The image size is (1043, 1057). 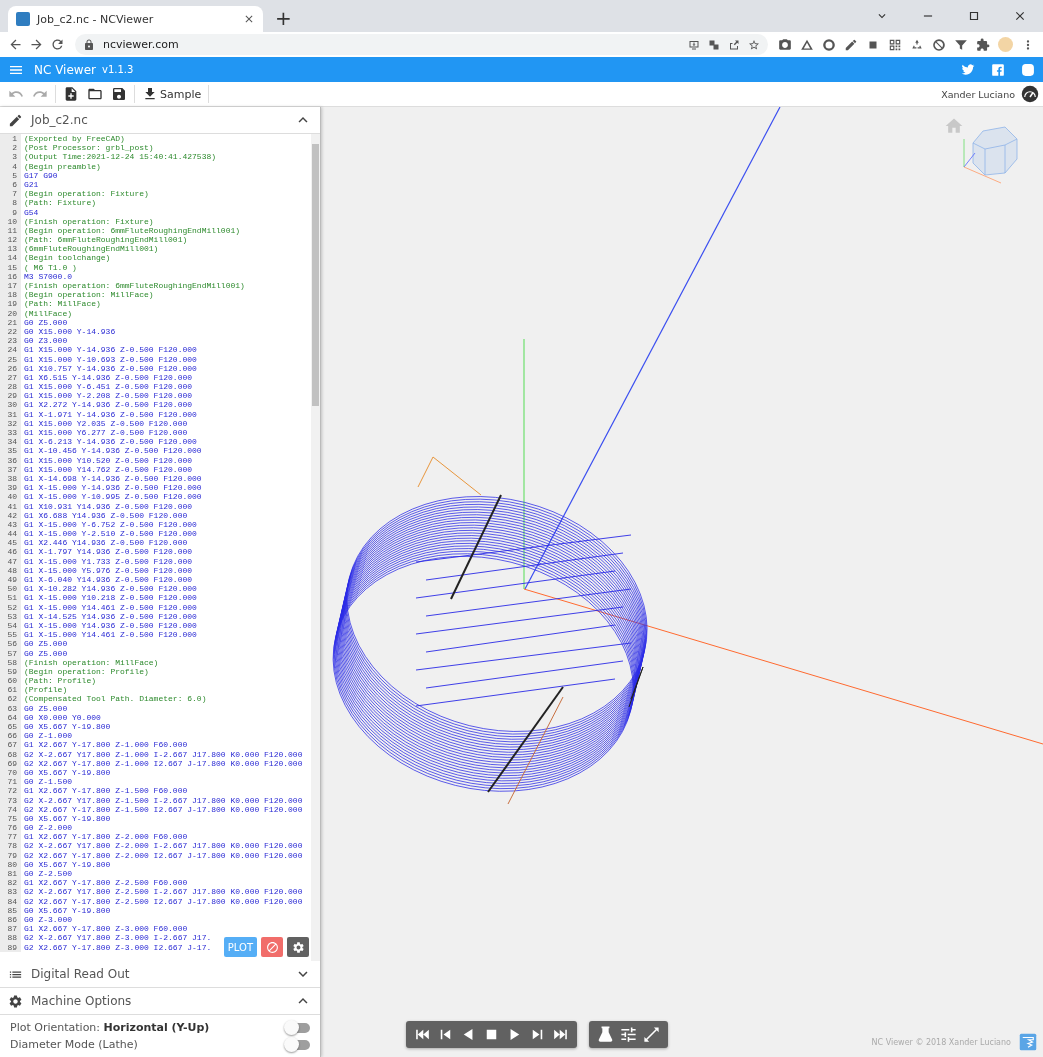 What do you see at coordinates (112, 488) in the screenshot?
I see `code-line: G1 X-15.000 Y-14.936 Z-0.500 F120.000` at bounding box center [112, 488].